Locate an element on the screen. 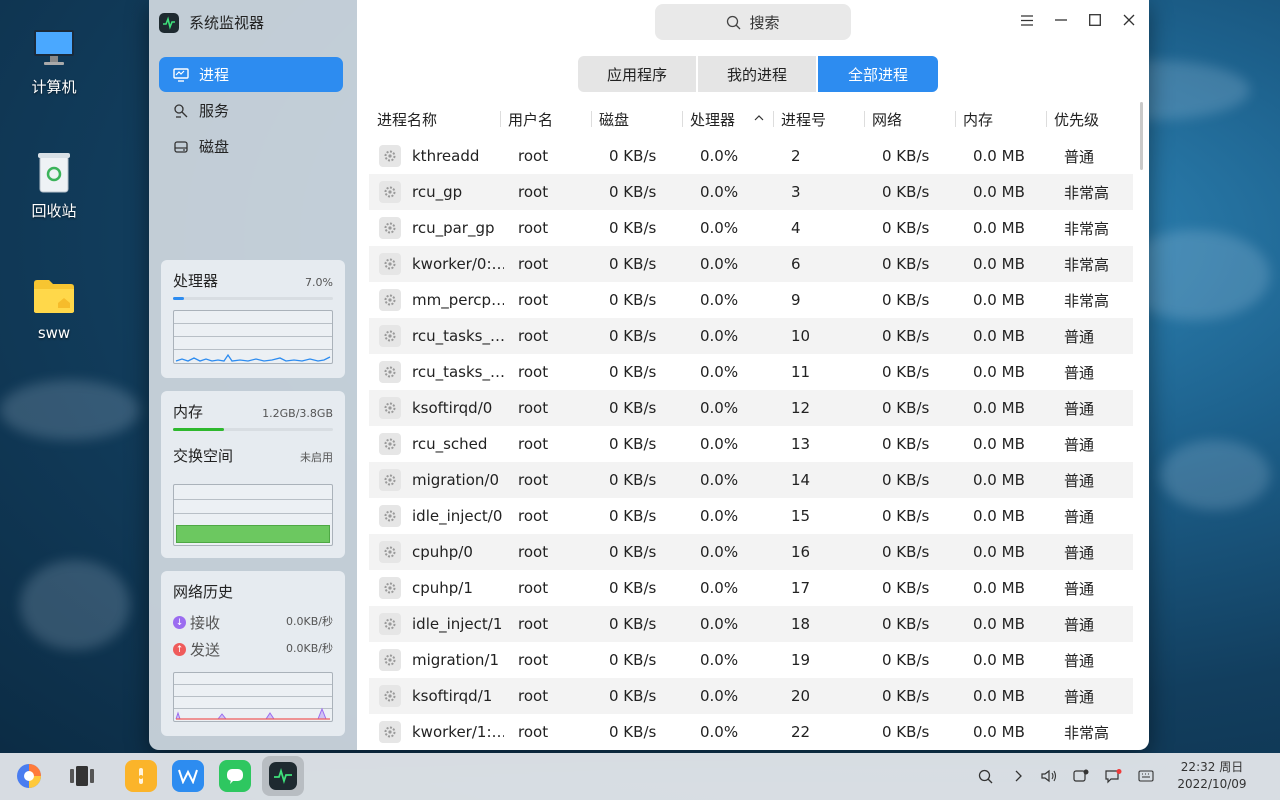  table-row: cpuhp/0 root 0 KB/s 0.0% 16 0 KB/s 0.0 MB 普通 is located at coordinates (751, 552).